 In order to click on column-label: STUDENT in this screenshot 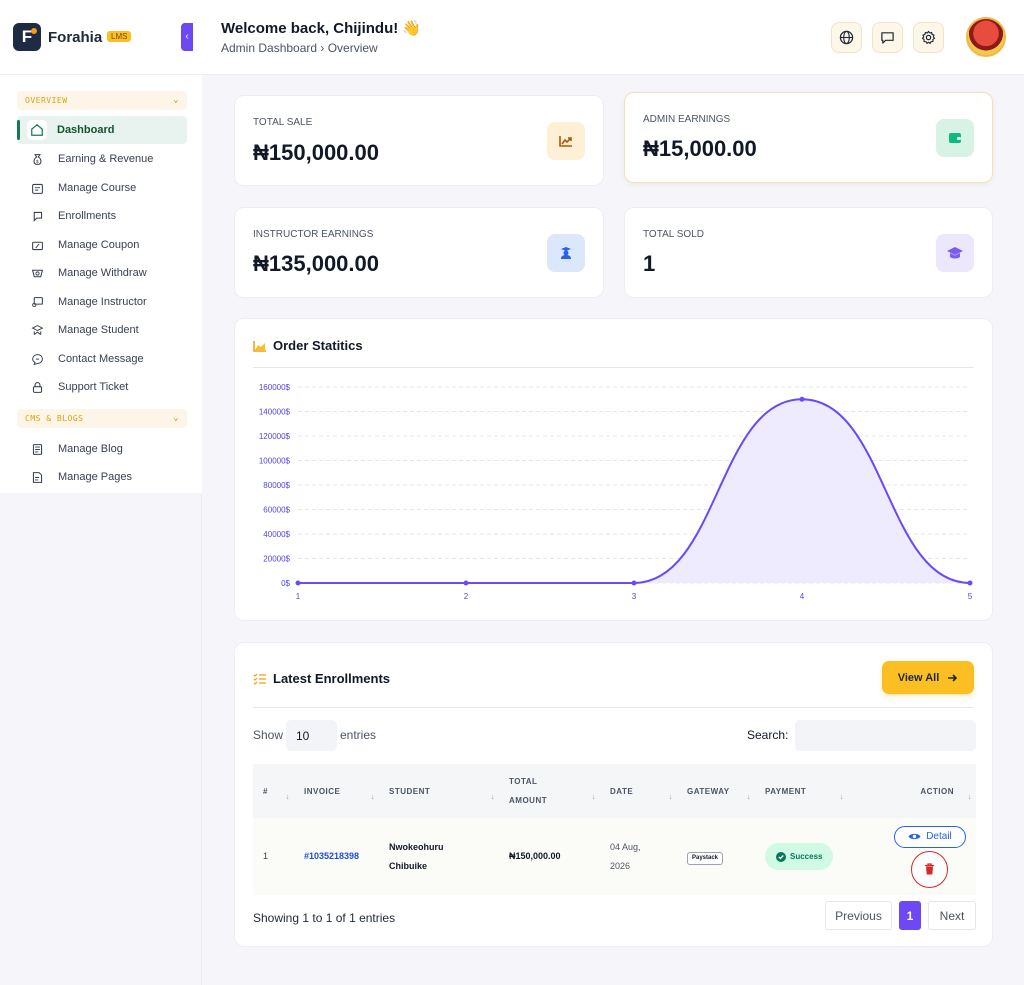, I will do `click(410, 791)`.